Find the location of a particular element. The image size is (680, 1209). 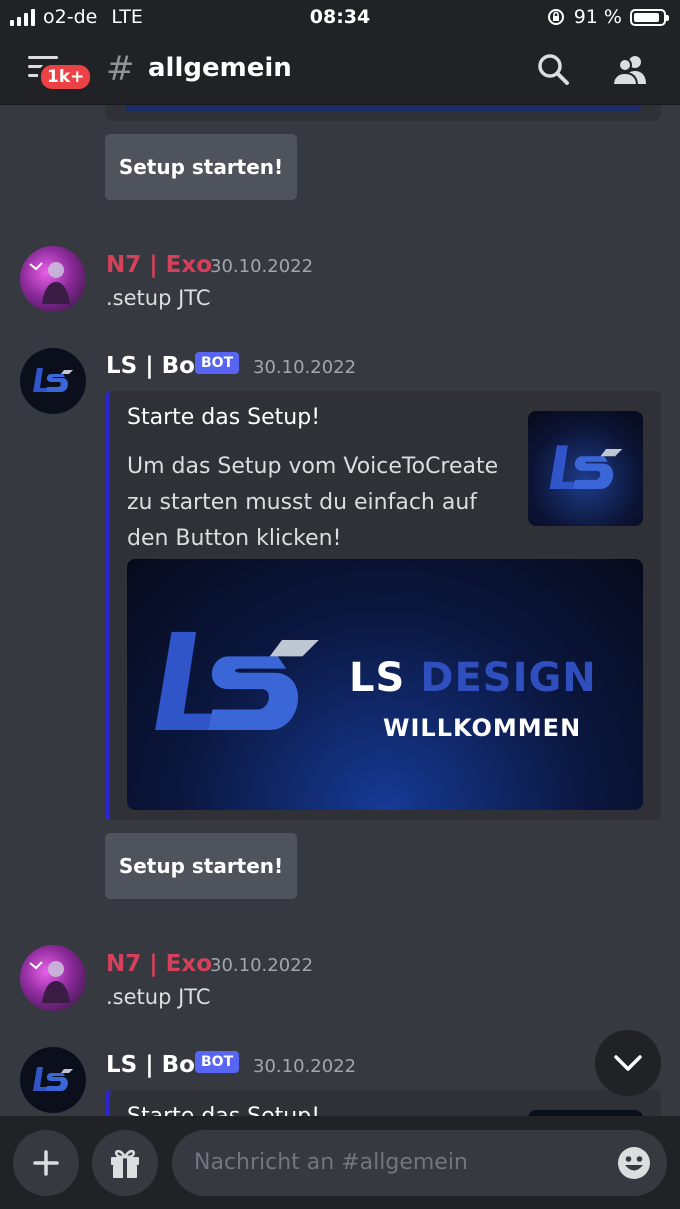

channel-title: allgemein is located at coordinates (220, 68).